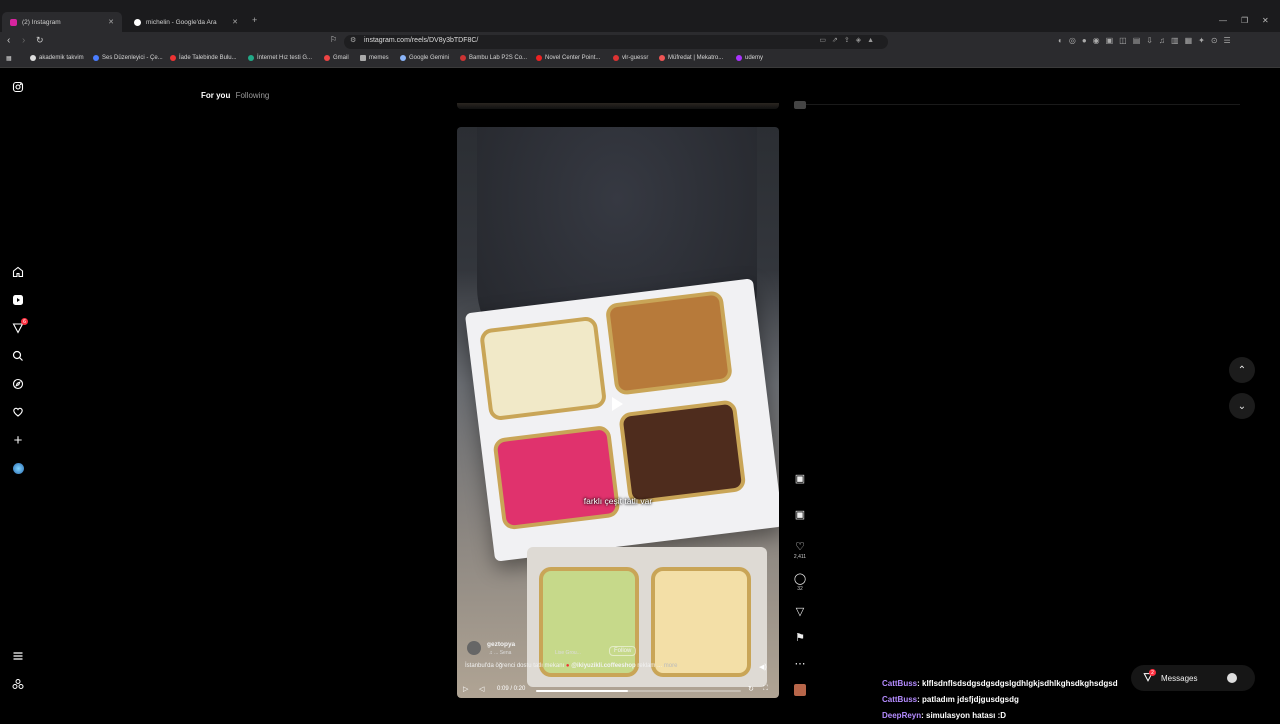  Describe the element at coordinates (57, 58) in the screenshot. I see `bookmark-item: akademik takvim` at that location.